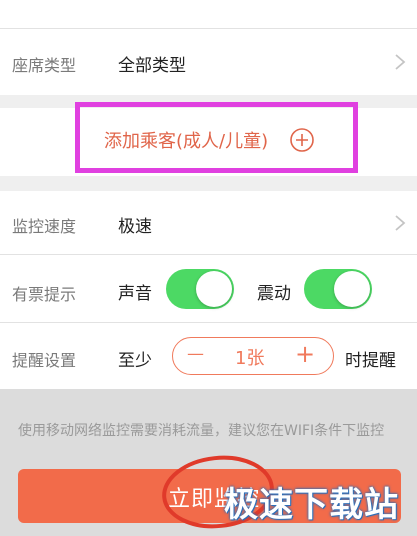 The image size is (417, 536). I want to click on reminder-label: 提醒设置, so click(44, 360).